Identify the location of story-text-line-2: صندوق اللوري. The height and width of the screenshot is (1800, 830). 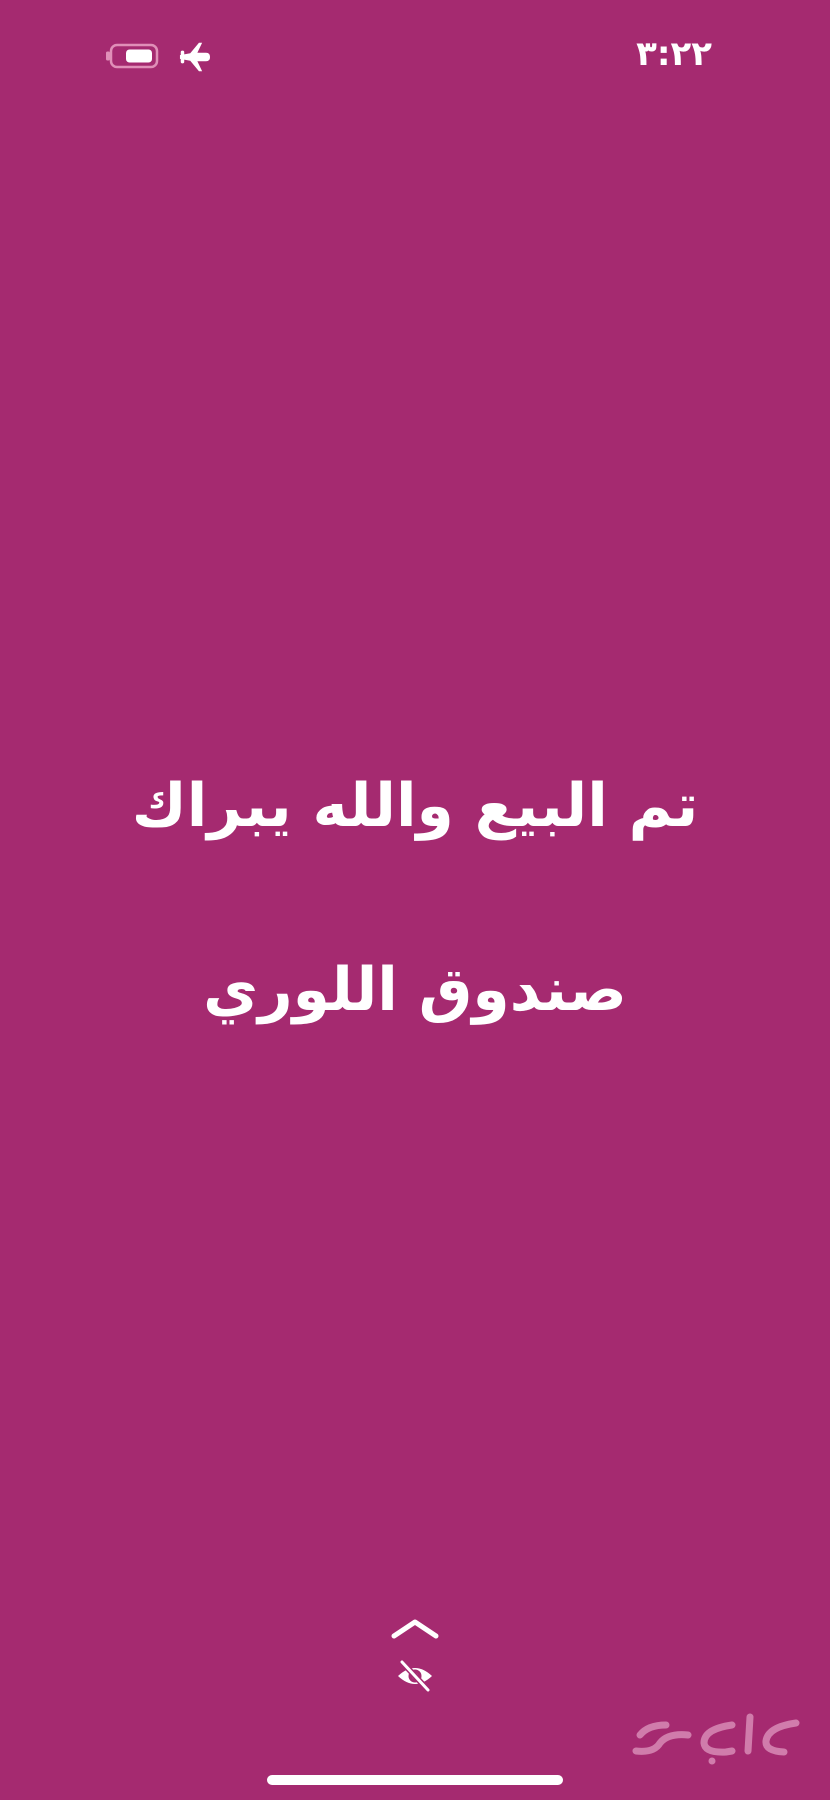
(415, 990).